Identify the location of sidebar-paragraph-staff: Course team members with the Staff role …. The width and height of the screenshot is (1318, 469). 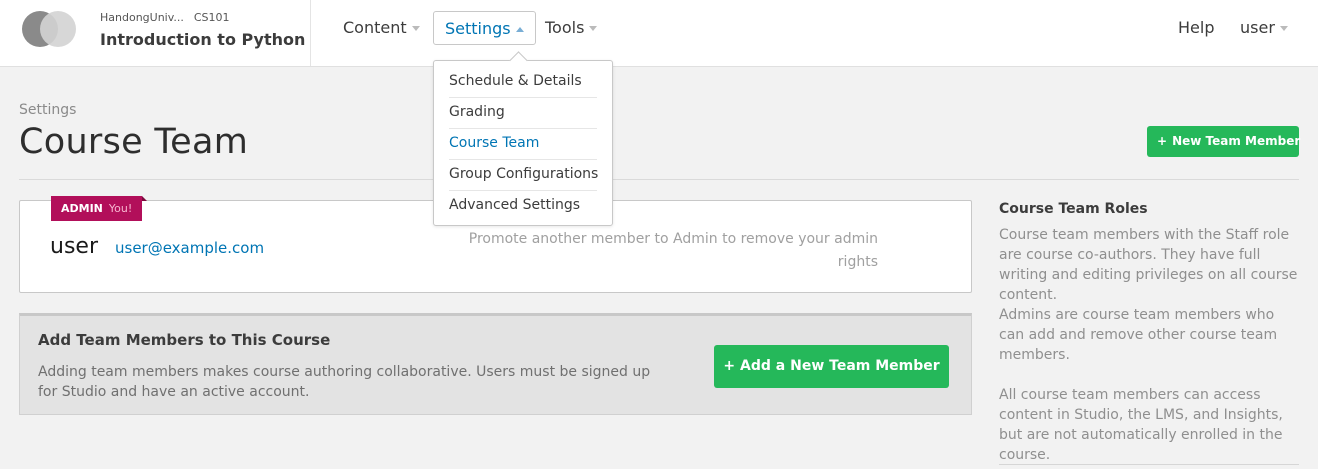
(1148, 265).